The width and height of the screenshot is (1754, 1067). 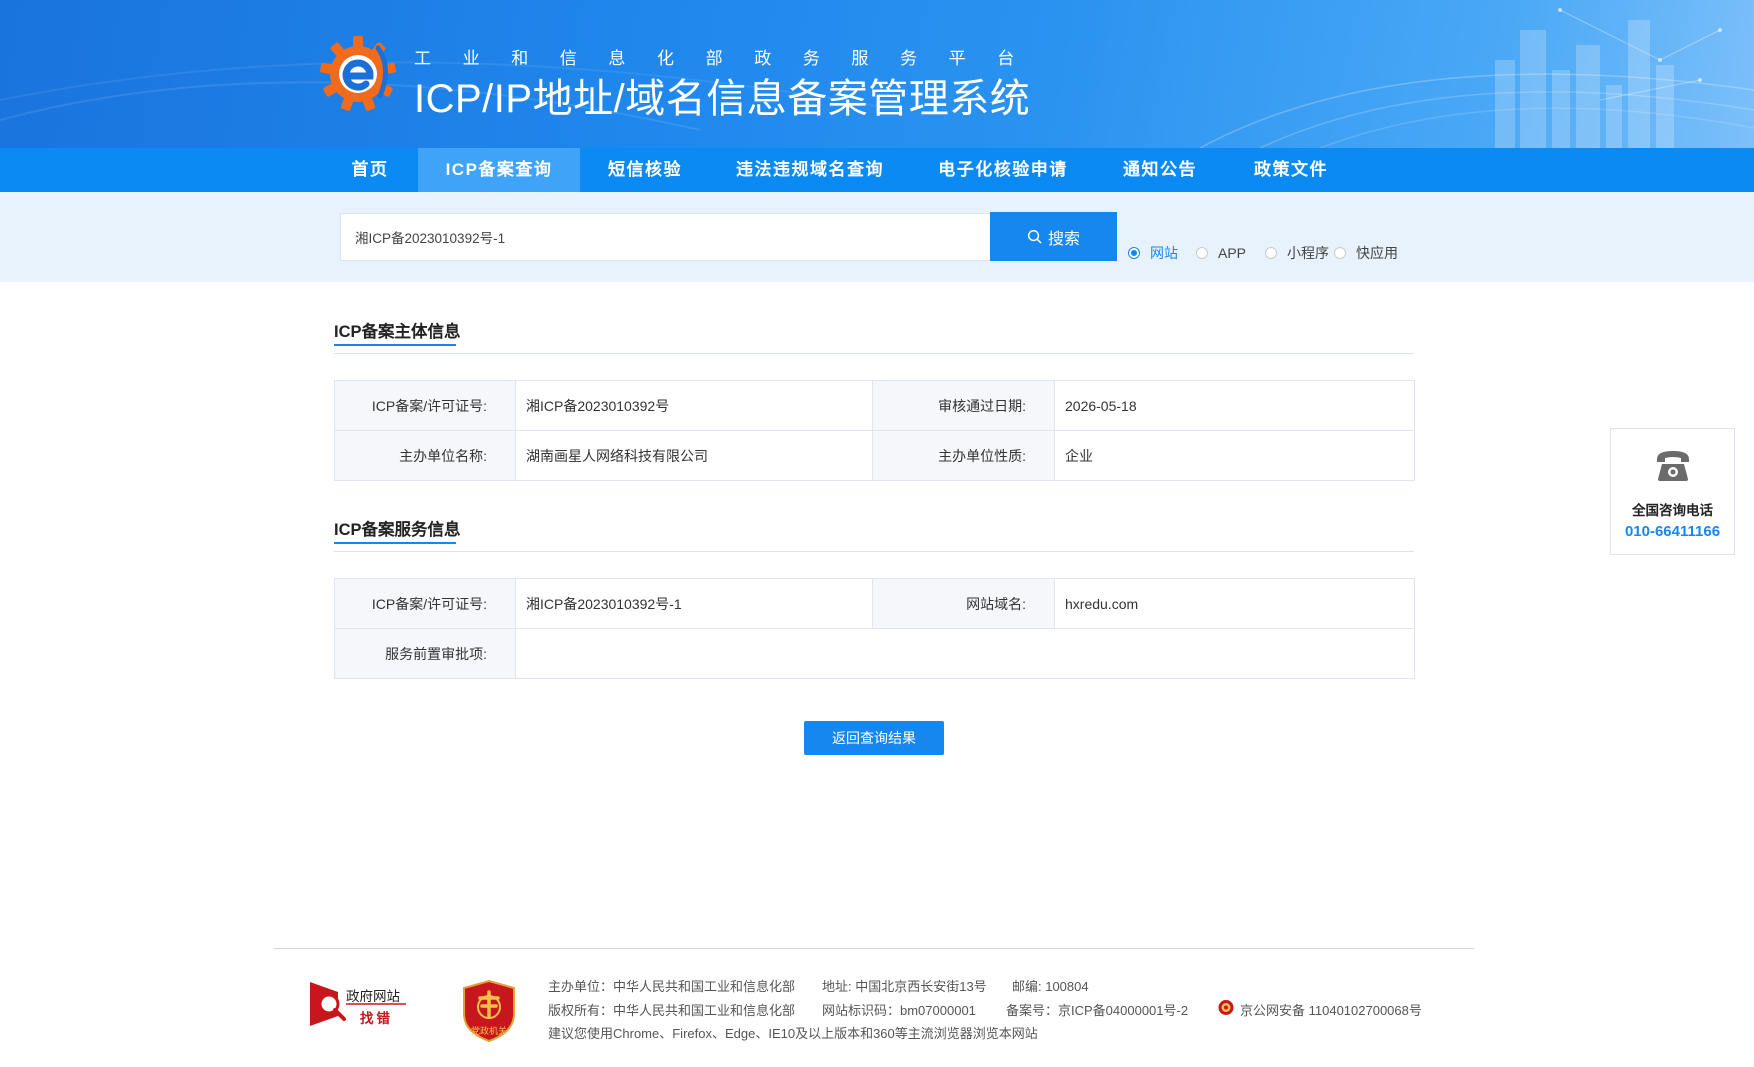 I want to click on search-button: 搜索, so click(x=1053, y=236).